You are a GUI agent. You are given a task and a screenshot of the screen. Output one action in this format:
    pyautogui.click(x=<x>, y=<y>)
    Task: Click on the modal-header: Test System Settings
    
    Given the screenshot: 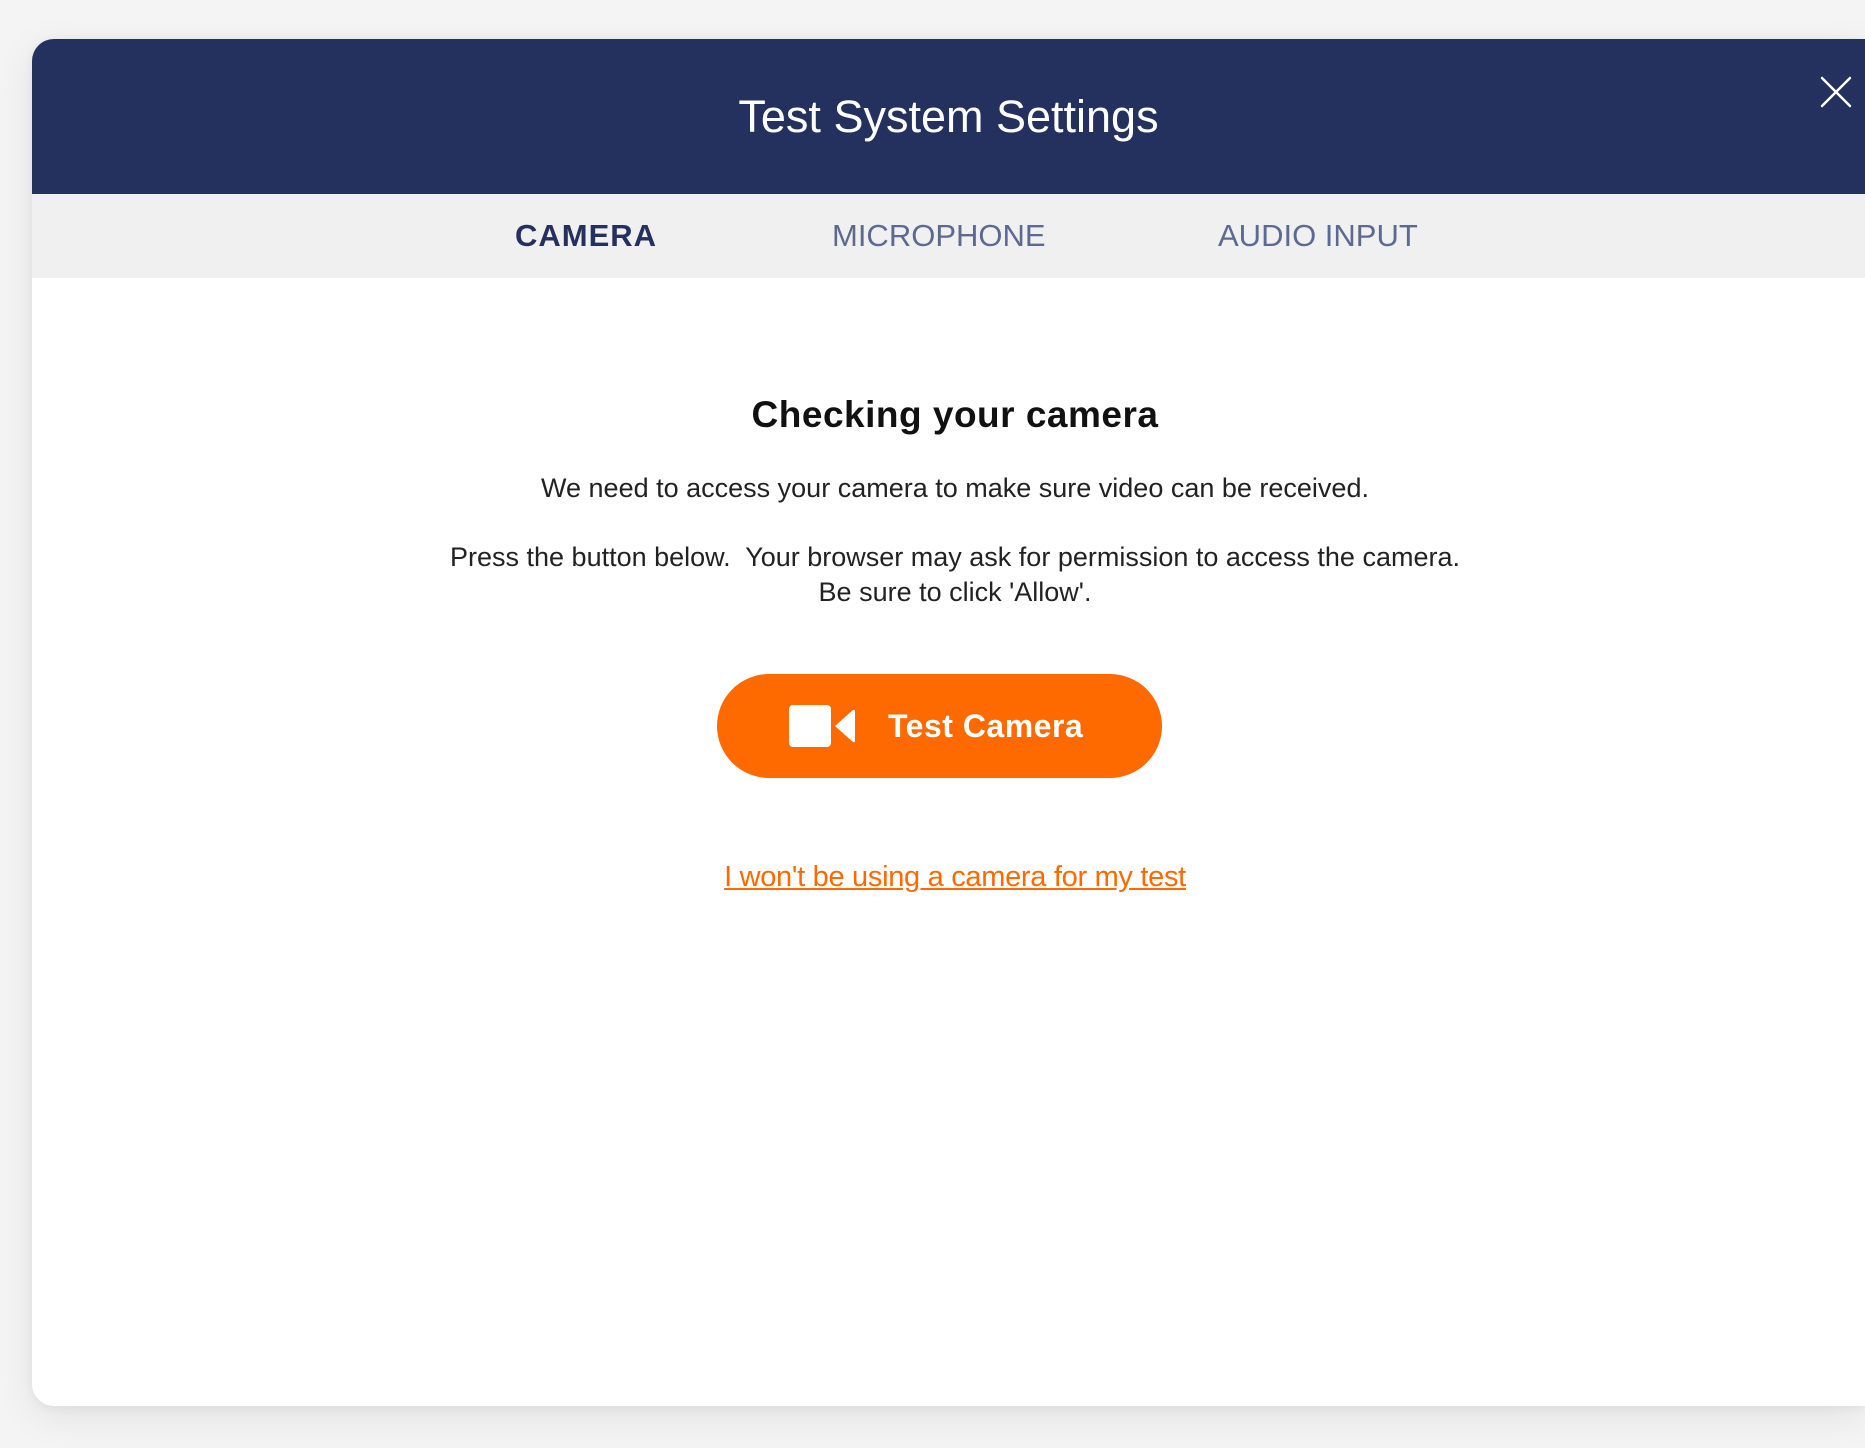 What is the action you would take?
    pyautogui.click(x=948, y=116)
    